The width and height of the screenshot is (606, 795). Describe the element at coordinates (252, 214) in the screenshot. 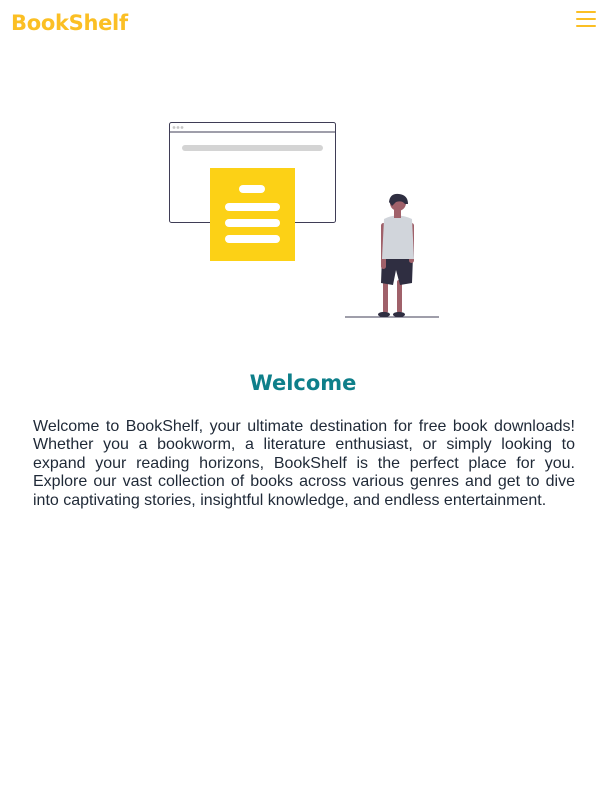

I see `document-graphic` at that location.